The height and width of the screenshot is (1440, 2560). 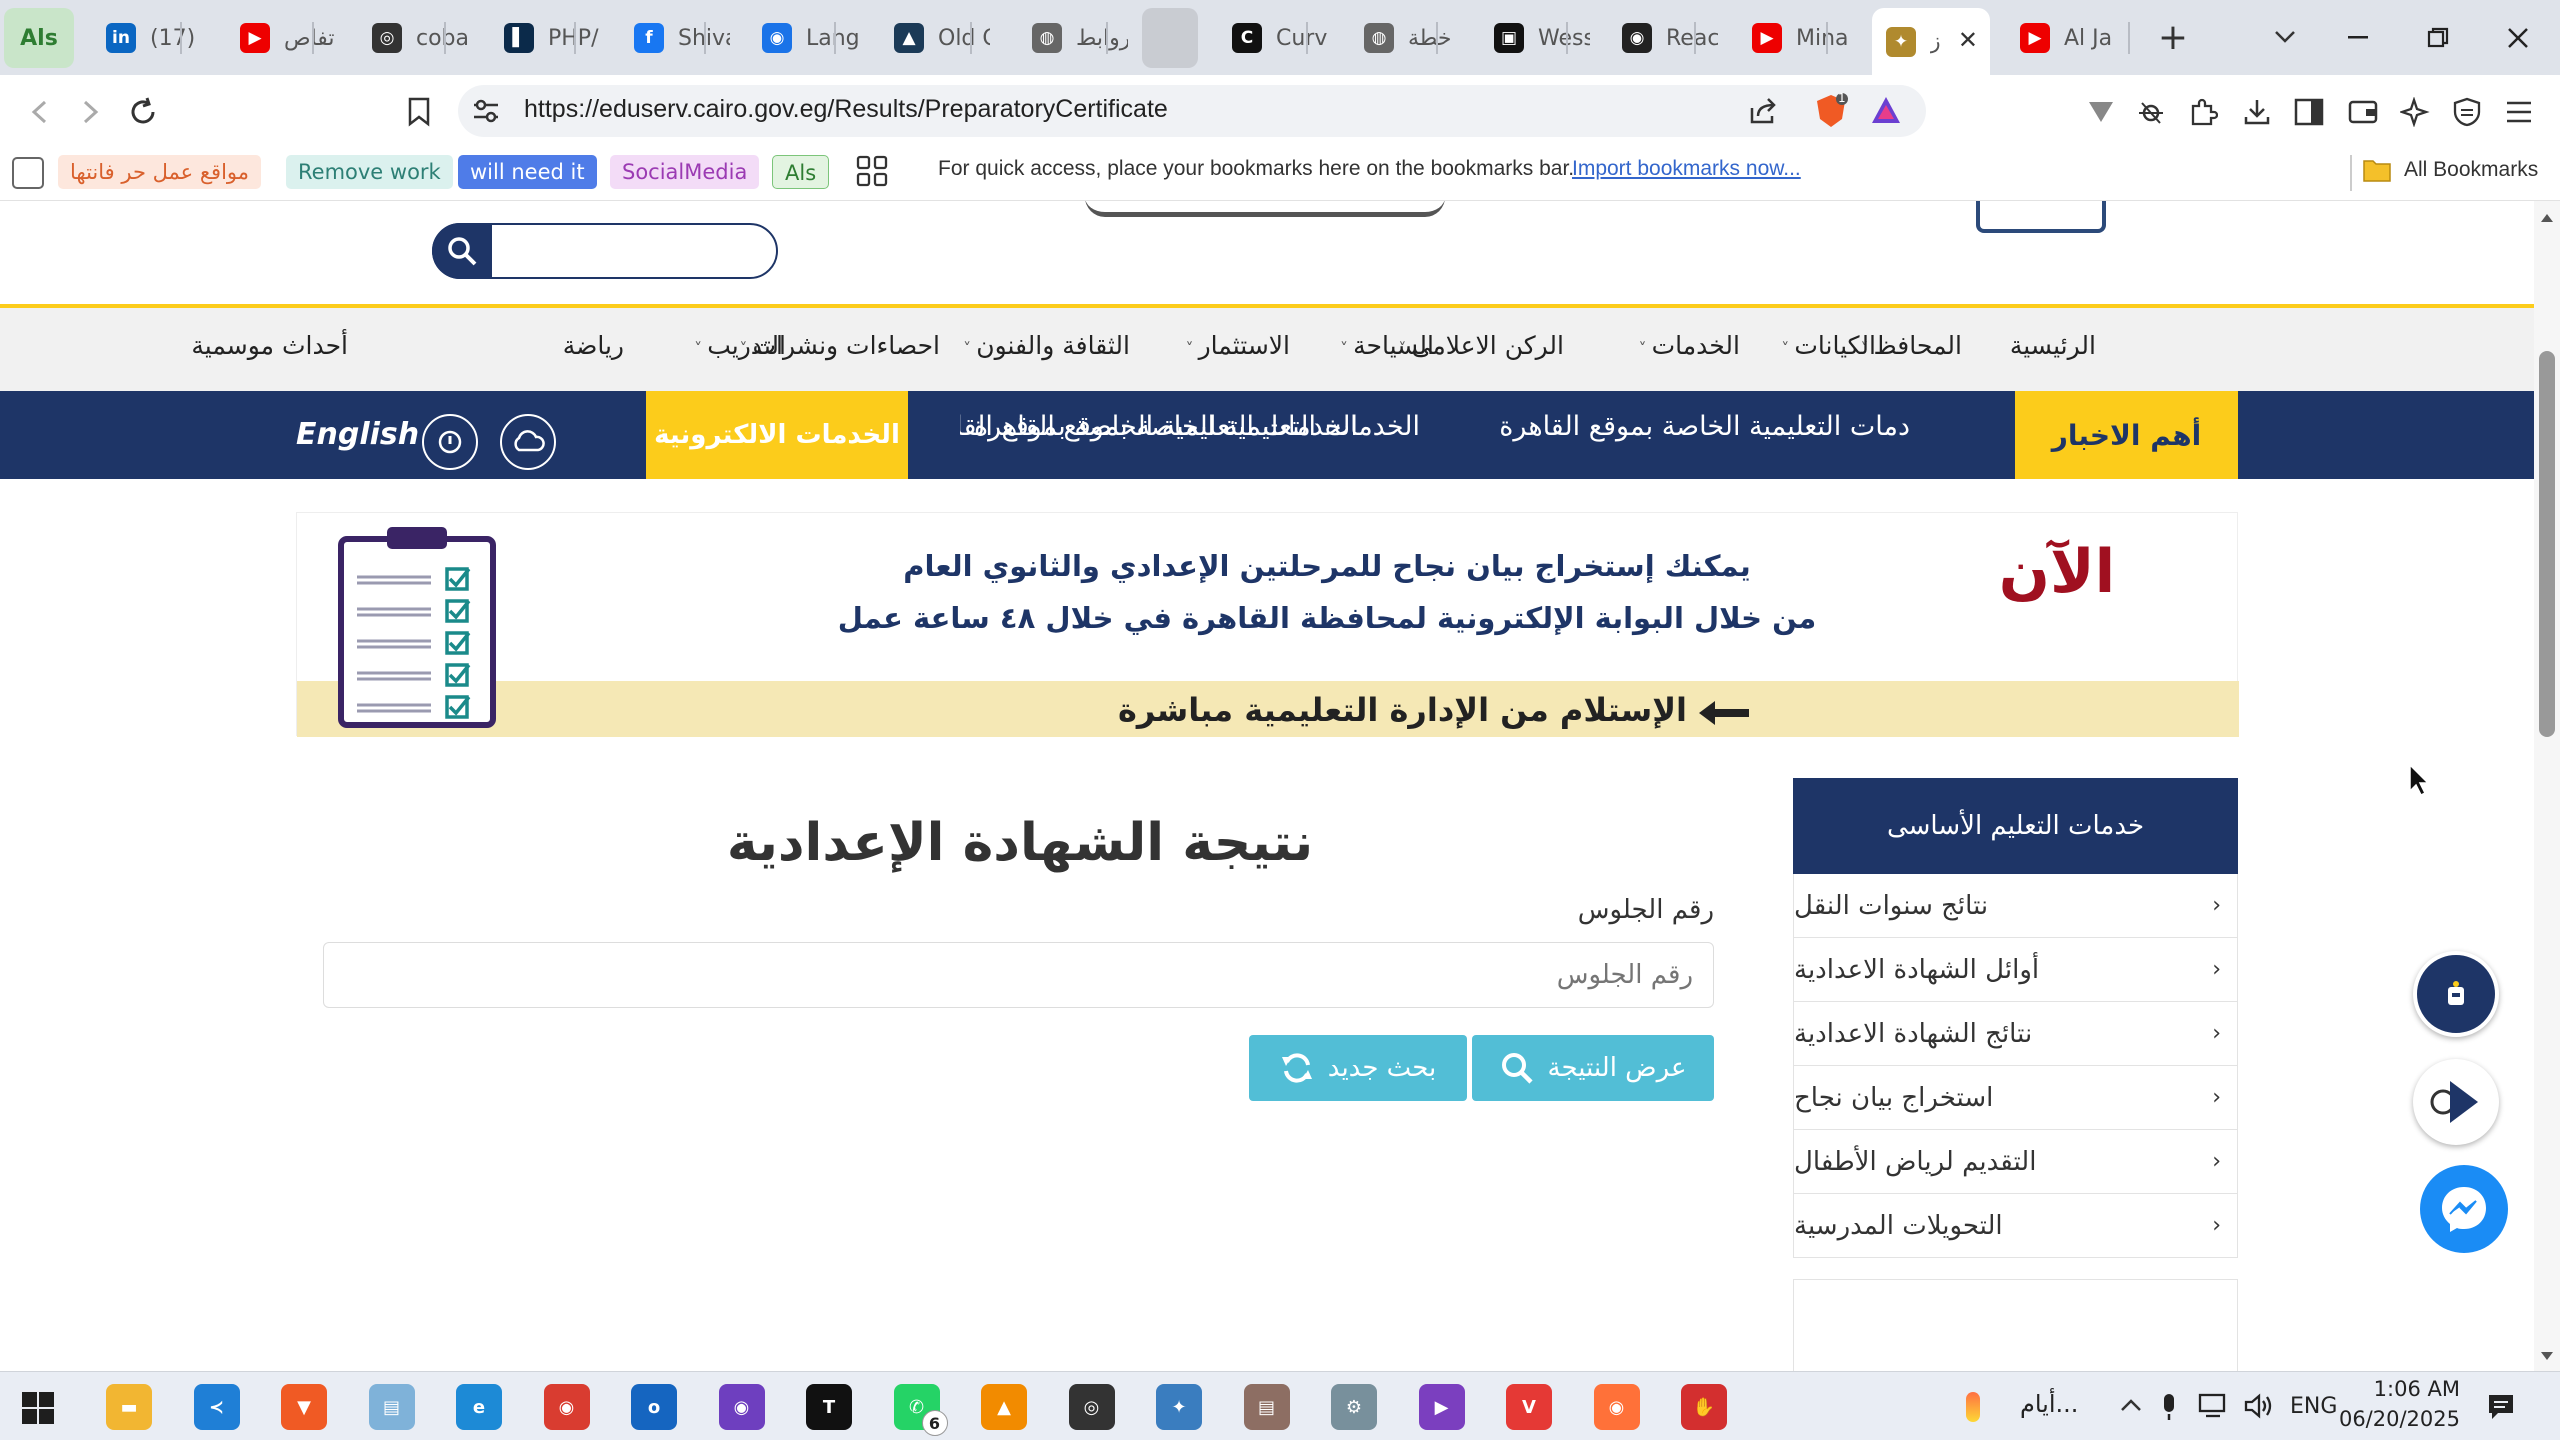 I want to click on browser-tab: in (17) I, so click(x=147, y=38).